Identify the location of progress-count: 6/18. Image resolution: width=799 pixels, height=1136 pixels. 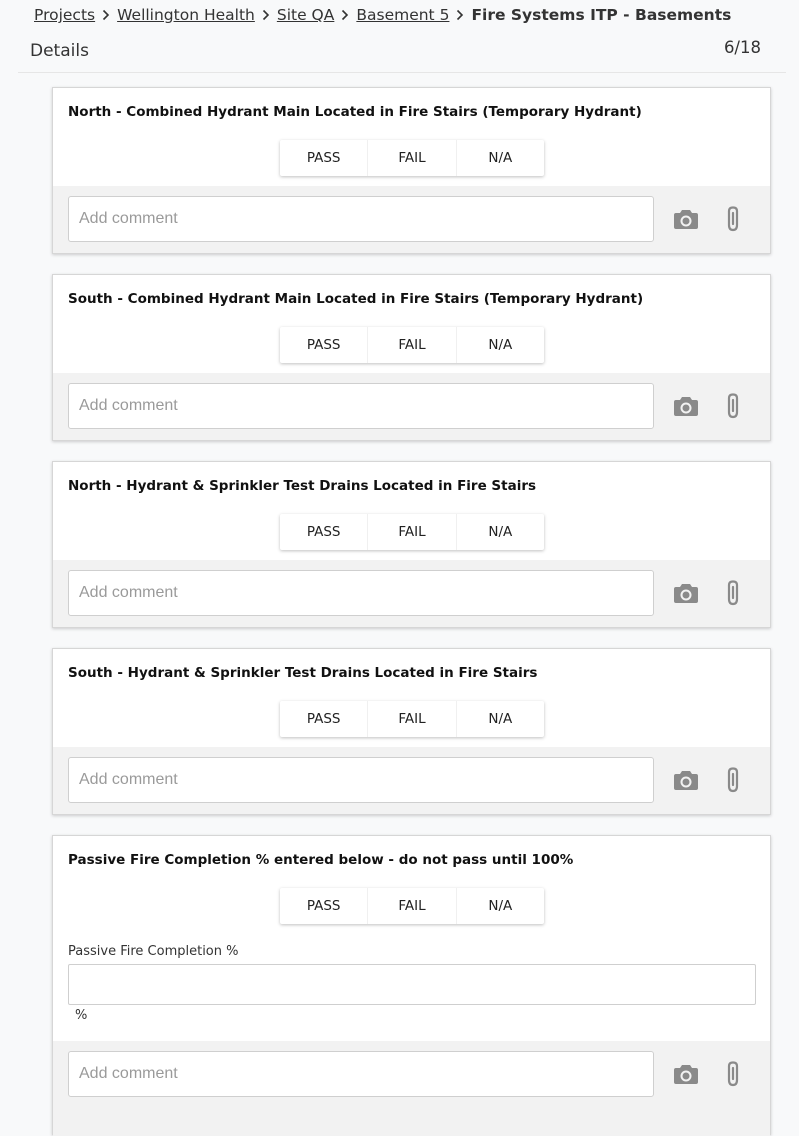
(742, 47).